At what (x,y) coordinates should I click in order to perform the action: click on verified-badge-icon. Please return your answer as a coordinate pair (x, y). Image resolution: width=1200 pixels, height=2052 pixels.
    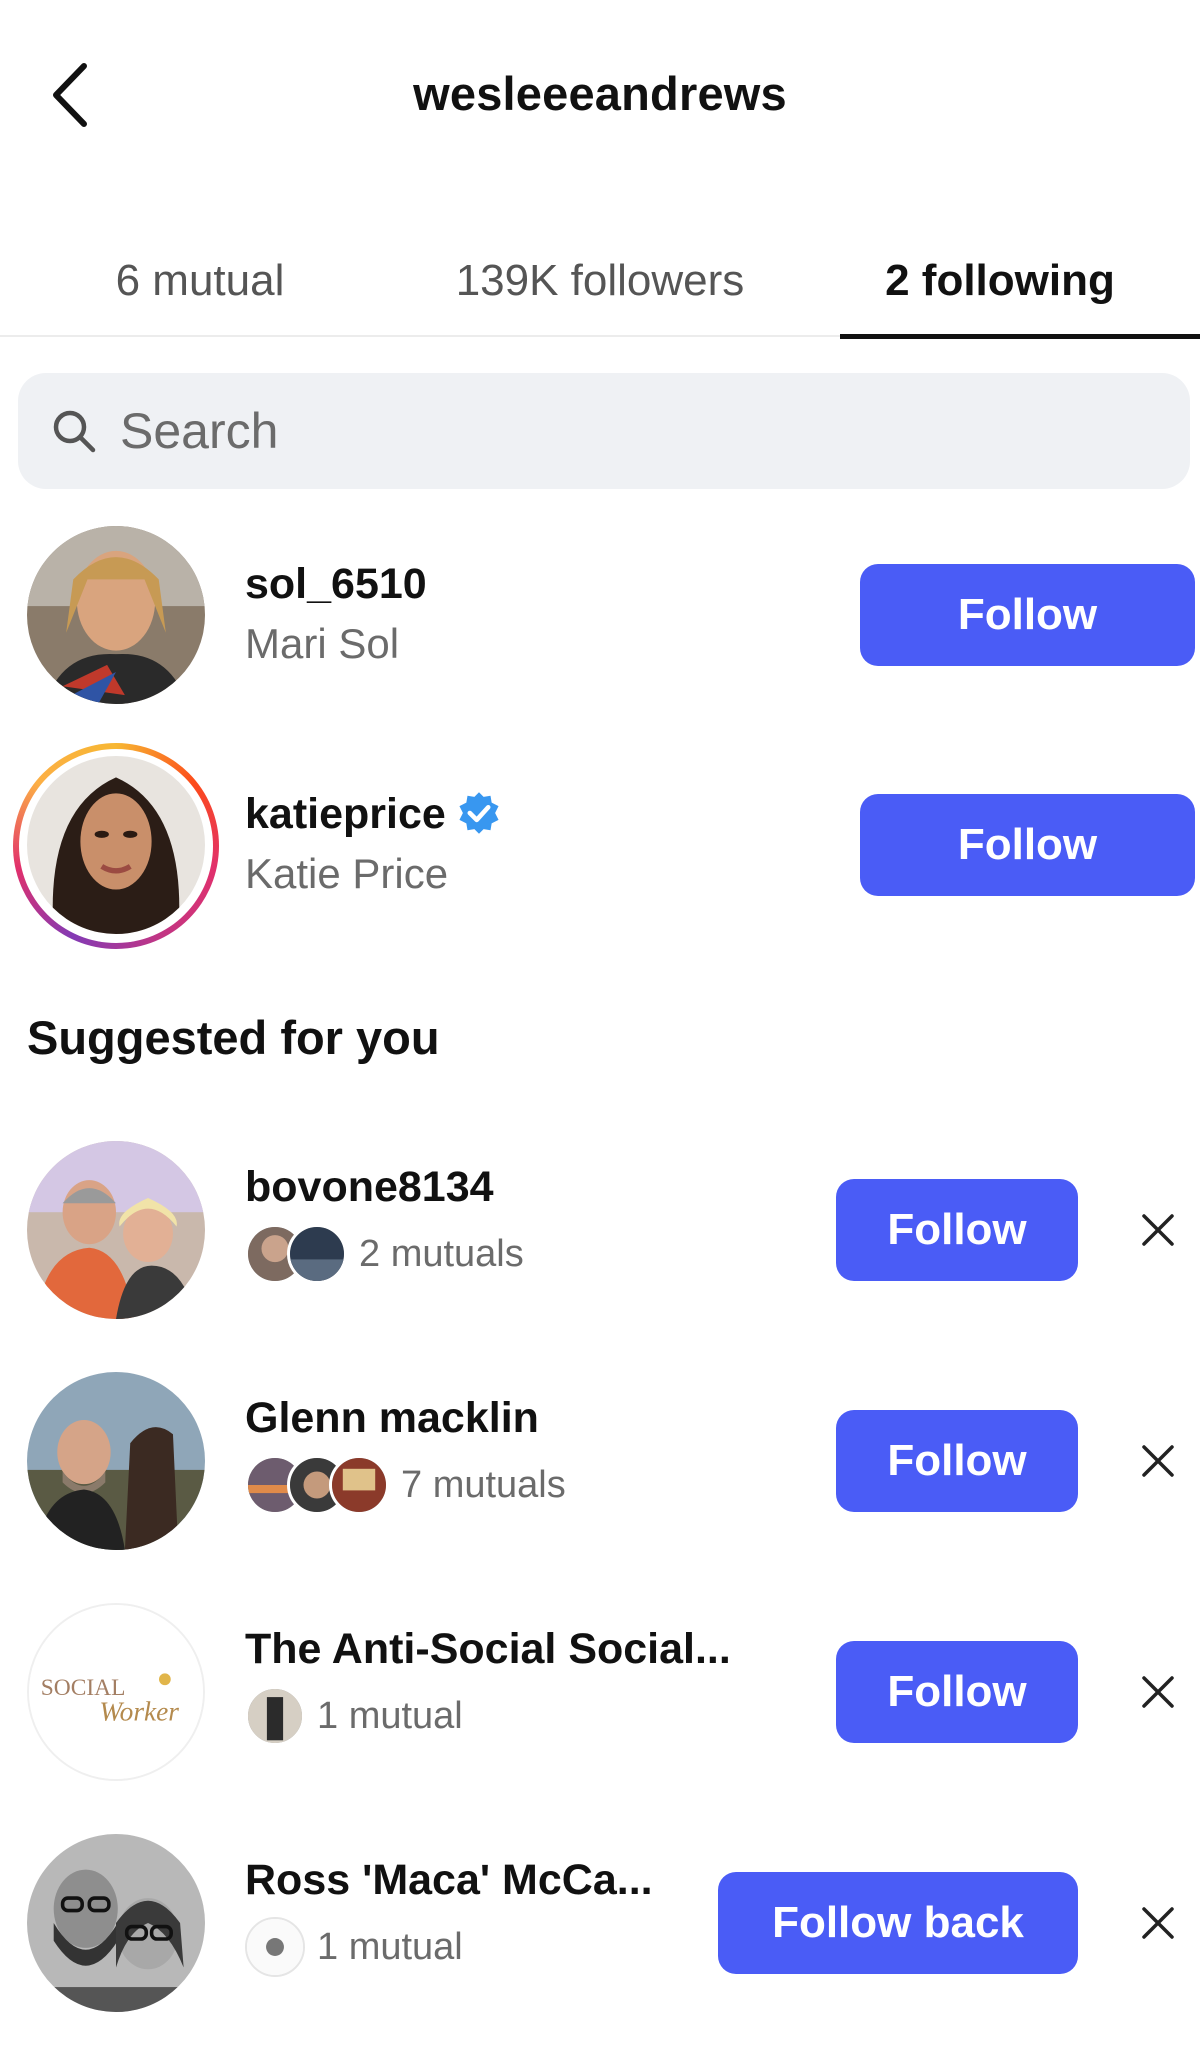
    Looking at the image, I should click on (479, 812).